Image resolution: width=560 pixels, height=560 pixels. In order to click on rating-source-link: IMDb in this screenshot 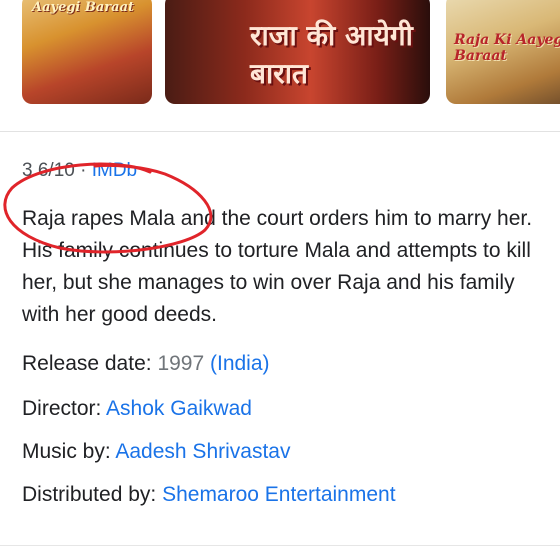, I will do `click(114, 170)`.